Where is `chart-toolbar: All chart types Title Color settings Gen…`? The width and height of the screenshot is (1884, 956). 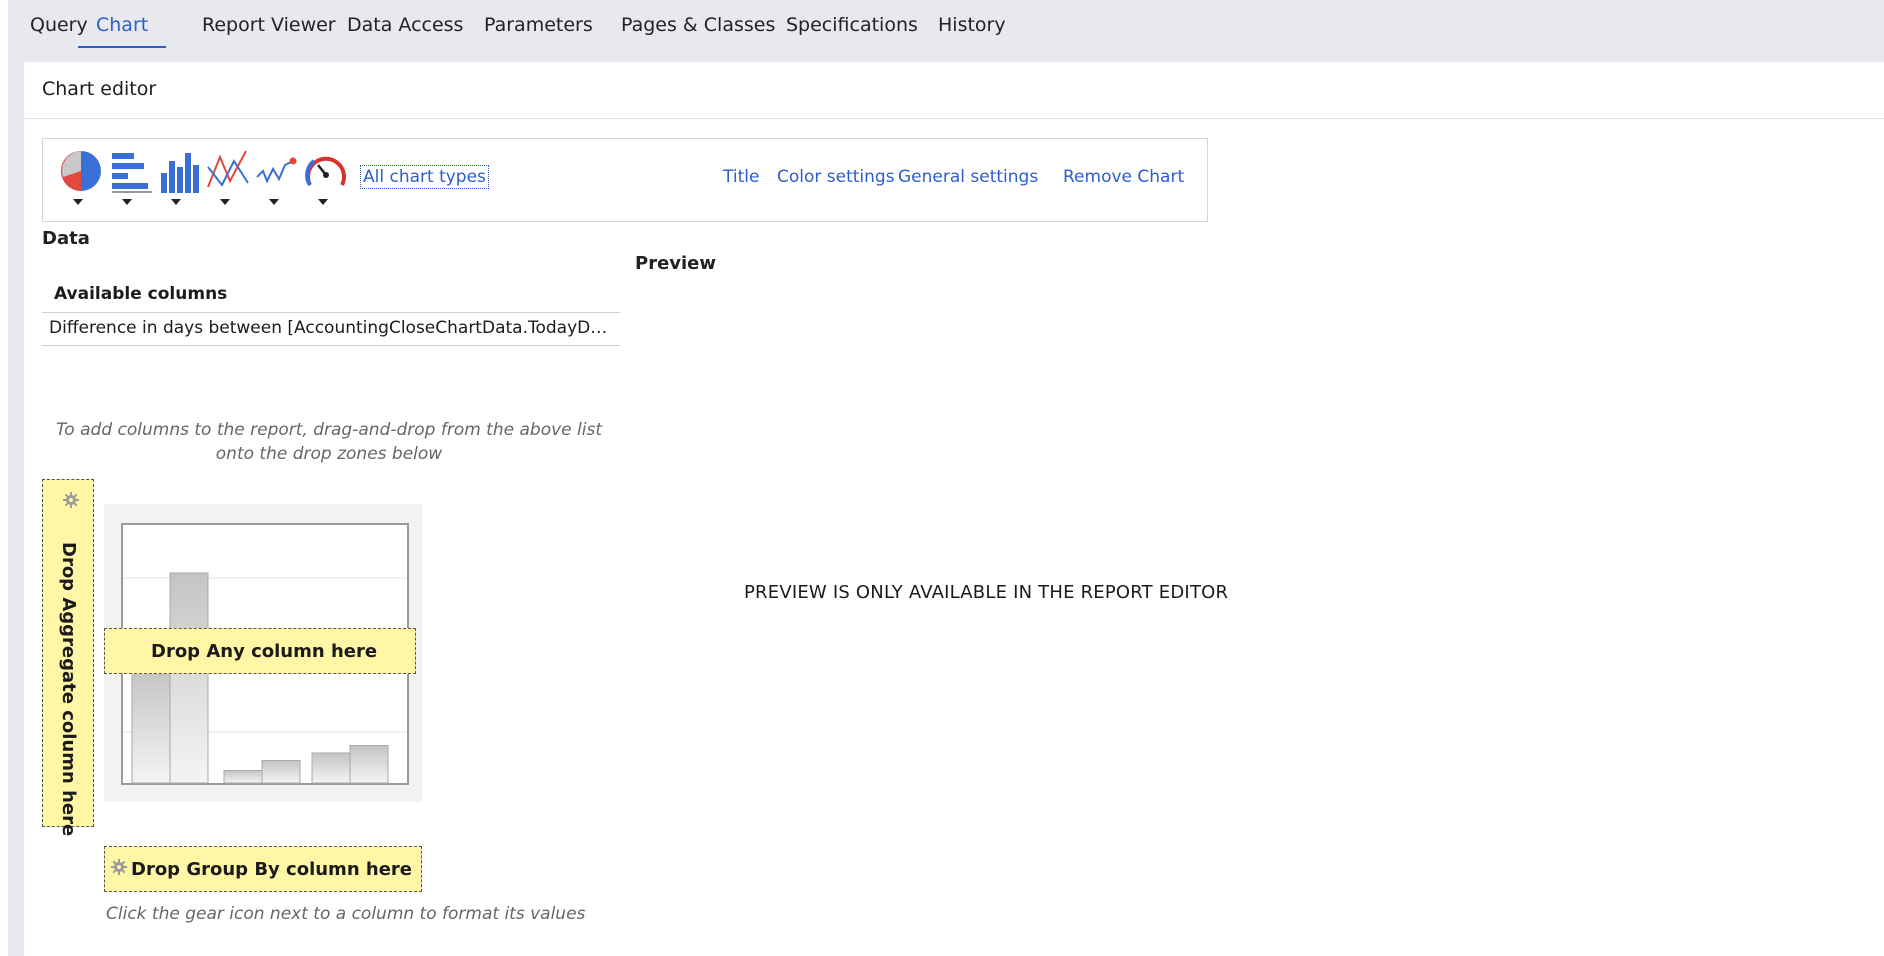
chart-toolbar: All chart types Title Color settings Gen… is located at coordinates (625, 180).